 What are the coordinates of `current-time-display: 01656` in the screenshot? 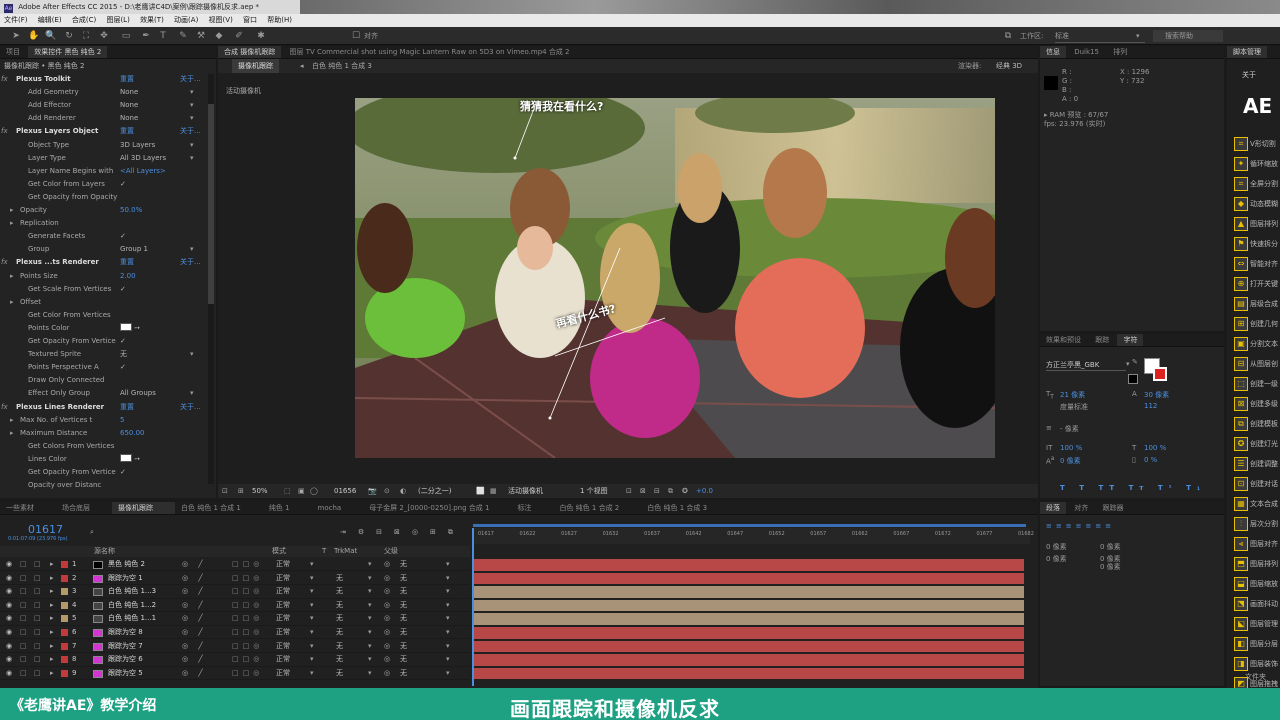 It's located at (345, 491).